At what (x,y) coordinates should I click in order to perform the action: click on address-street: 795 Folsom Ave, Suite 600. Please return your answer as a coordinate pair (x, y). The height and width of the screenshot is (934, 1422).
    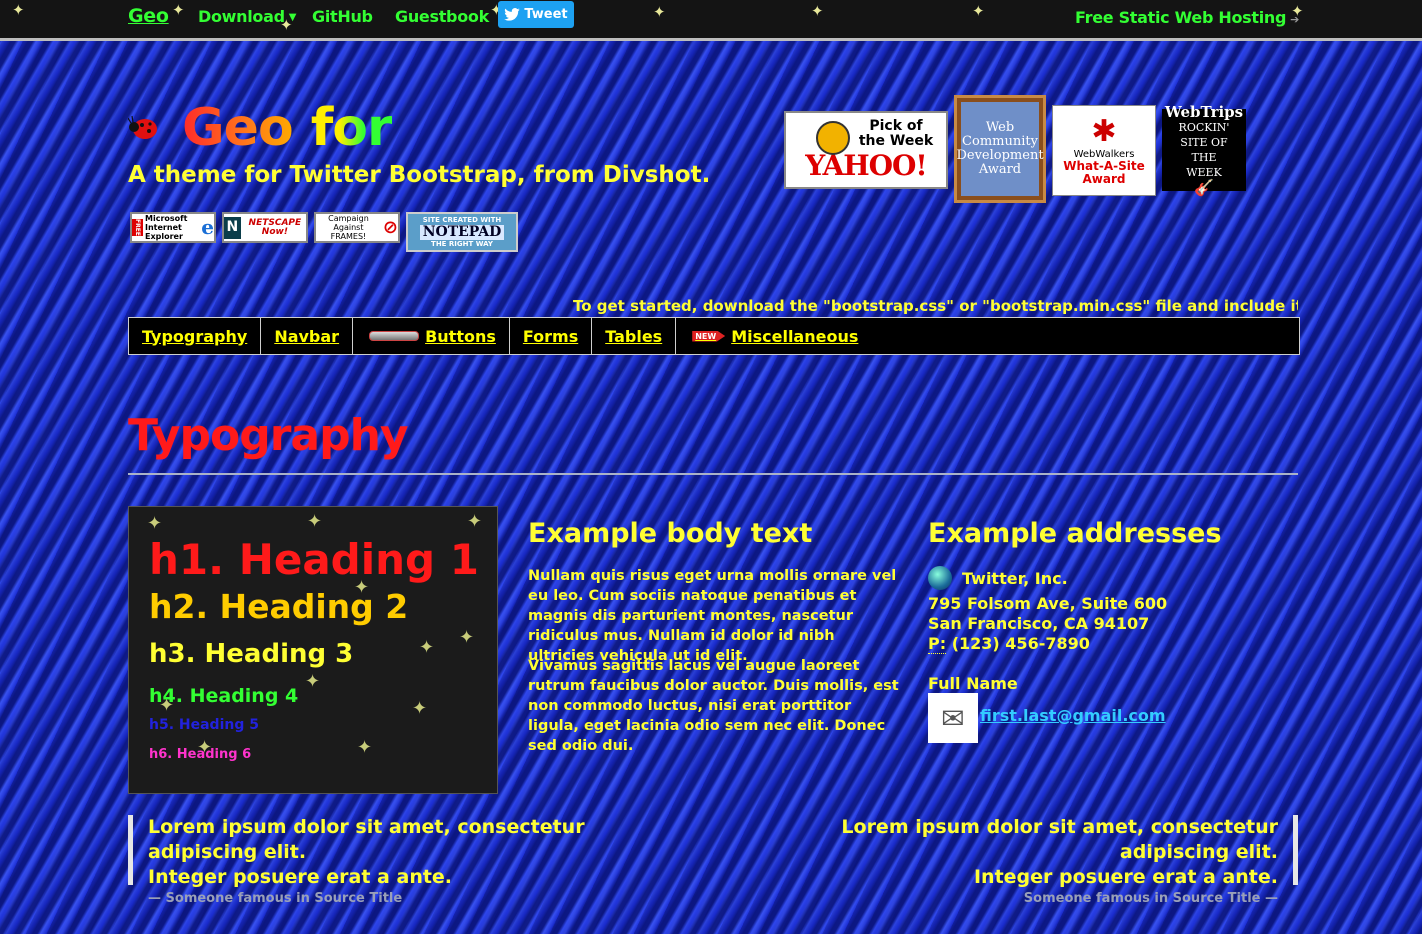
    Looking at the image, I should click on (1048, 603).